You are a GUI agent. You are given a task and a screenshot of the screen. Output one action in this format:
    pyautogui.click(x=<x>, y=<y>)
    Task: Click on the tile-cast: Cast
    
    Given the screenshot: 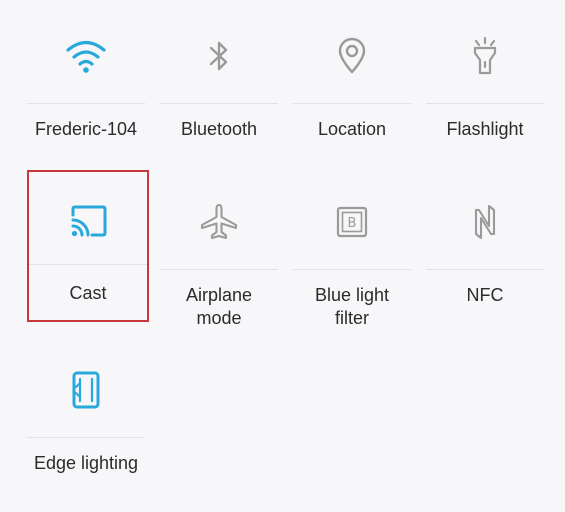 What is the action you would take?
    pyautogui.click(x=88, y=246)
    